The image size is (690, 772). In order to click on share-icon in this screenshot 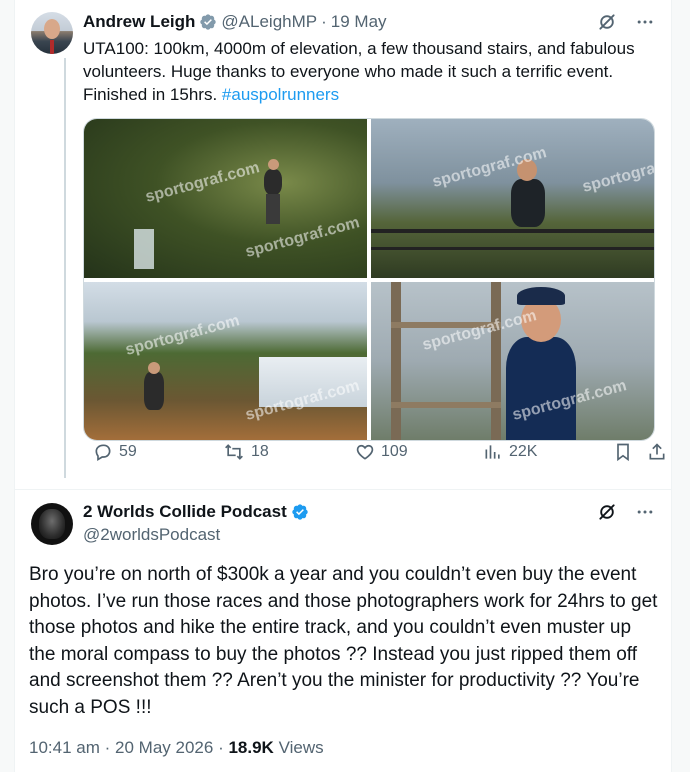, I will do `click(657, 451)`.